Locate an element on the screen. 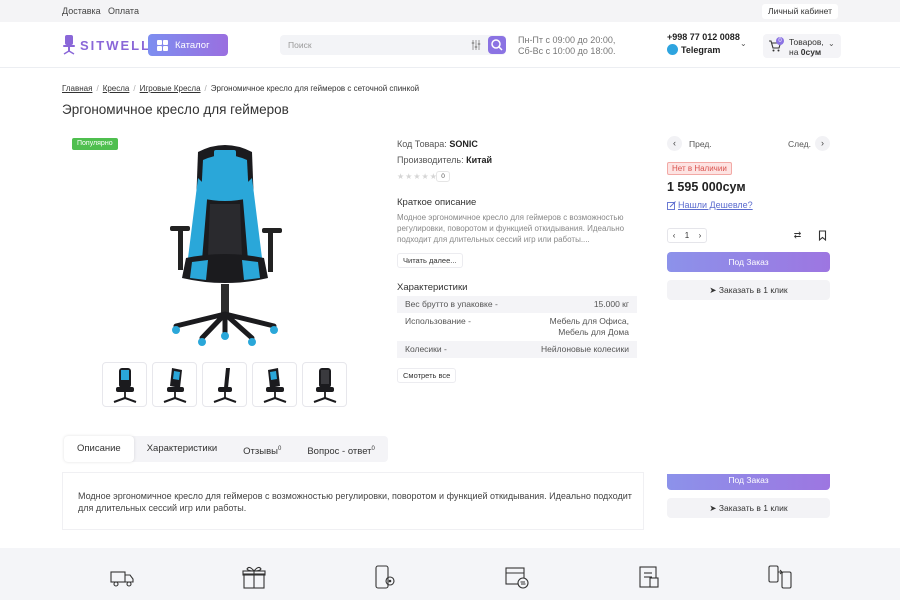 This screenshot has height=600, width=900. breadcrumb-gaming-chairs: Игровые Кресла is located at coordinates (170, 88).